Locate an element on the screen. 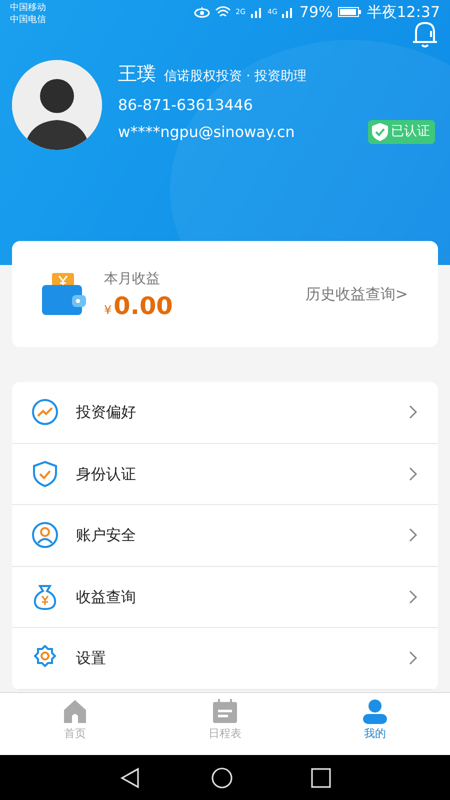 The width and height of the screenshot is (450, 800). company-title: 信诺股权投资 · 投资助理 is located at coordinates (235, 77).